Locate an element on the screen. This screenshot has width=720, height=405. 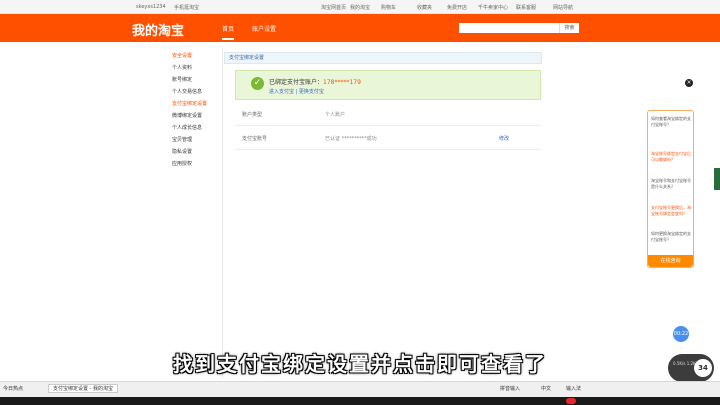
username-link: skeyxs1234 is located at coordinates (151, 7).